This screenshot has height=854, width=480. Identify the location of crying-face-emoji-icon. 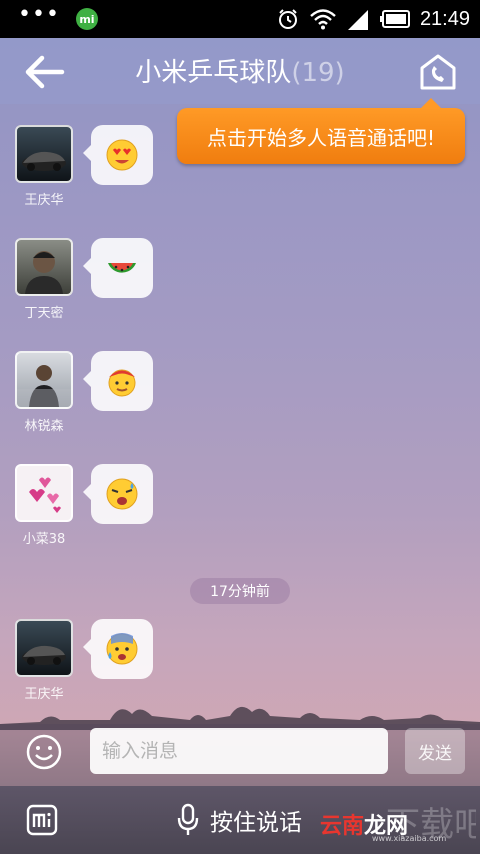
(122, 494).